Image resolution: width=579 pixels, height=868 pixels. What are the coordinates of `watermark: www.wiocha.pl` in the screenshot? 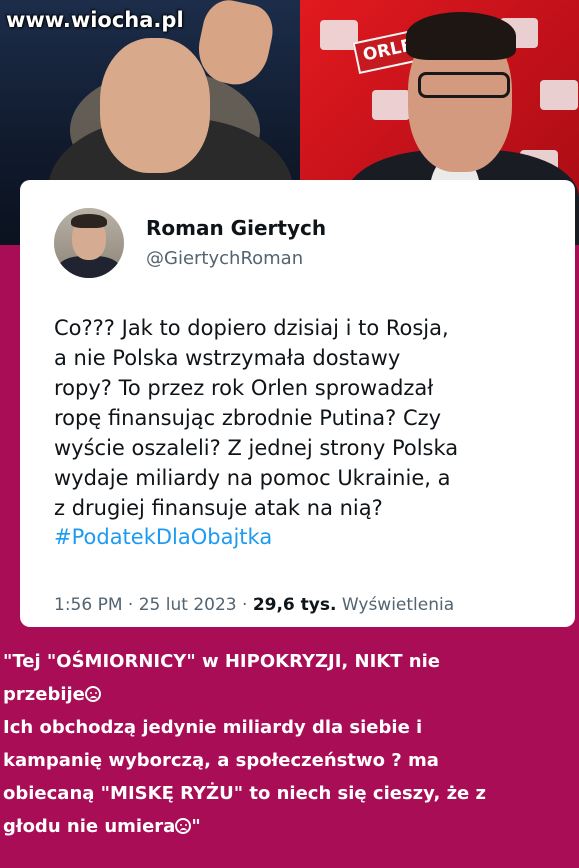 It's located at (95, 20).